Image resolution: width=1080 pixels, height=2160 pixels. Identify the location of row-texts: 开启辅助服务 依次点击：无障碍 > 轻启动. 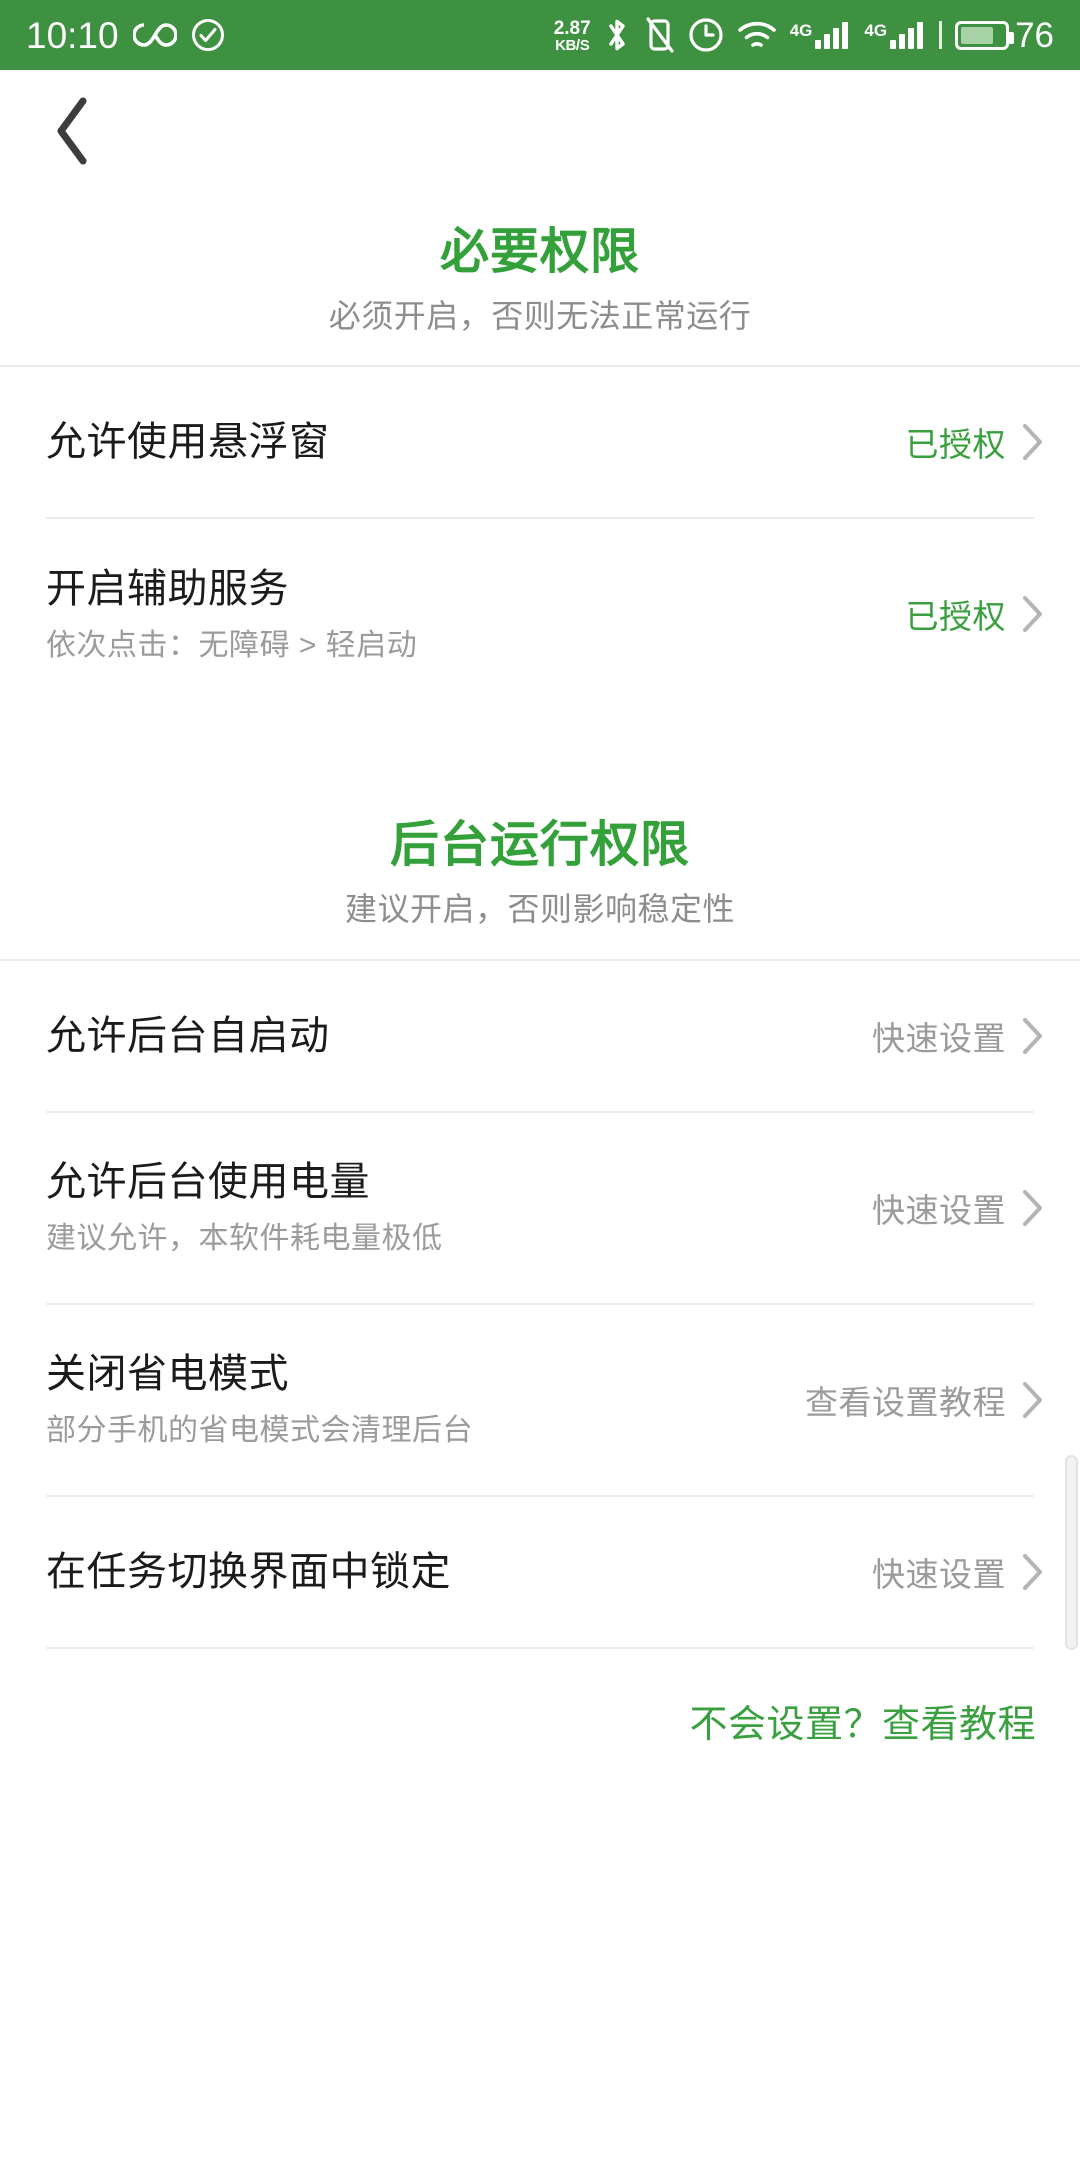
(466, 614).